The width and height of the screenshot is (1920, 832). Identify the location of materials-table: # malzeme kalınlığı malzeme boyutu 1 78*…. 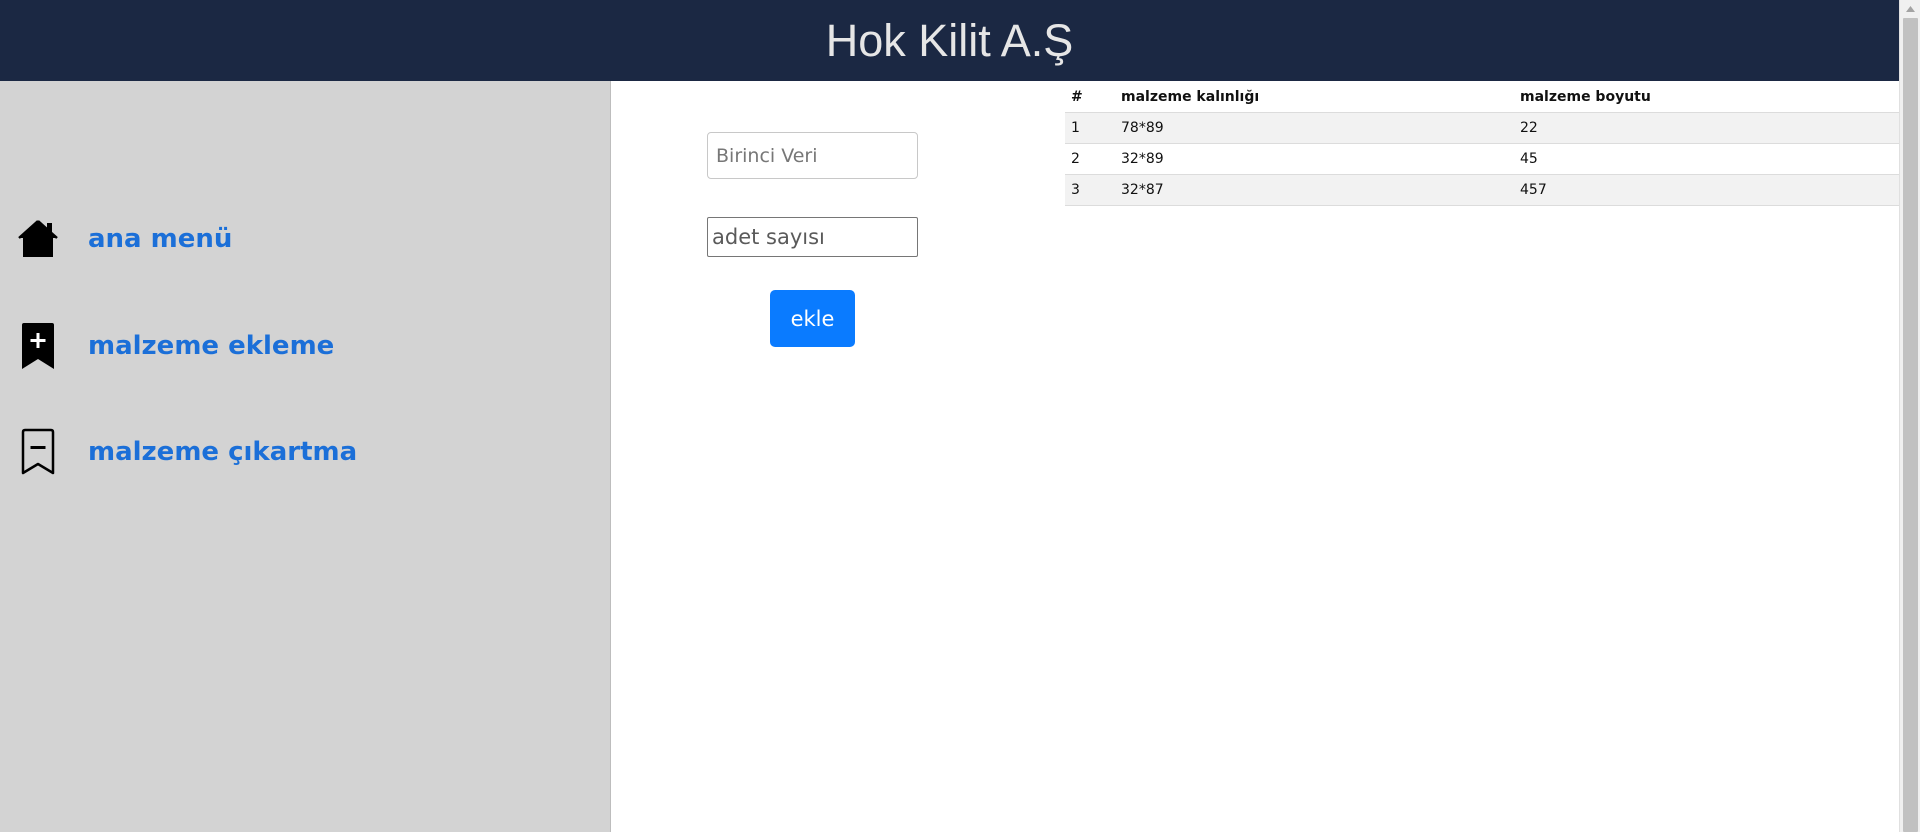
(1482, 144).